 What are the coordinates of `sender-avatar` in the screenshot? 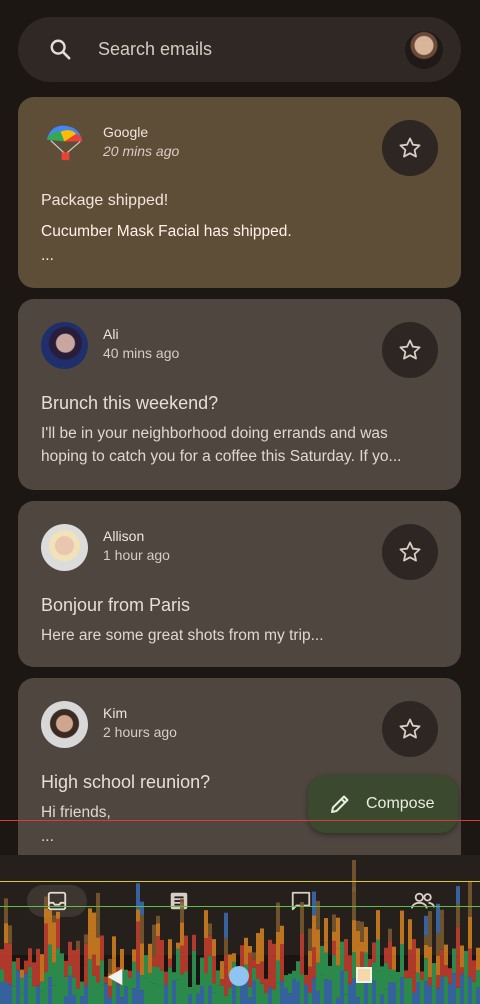 It's located at (64, 724).